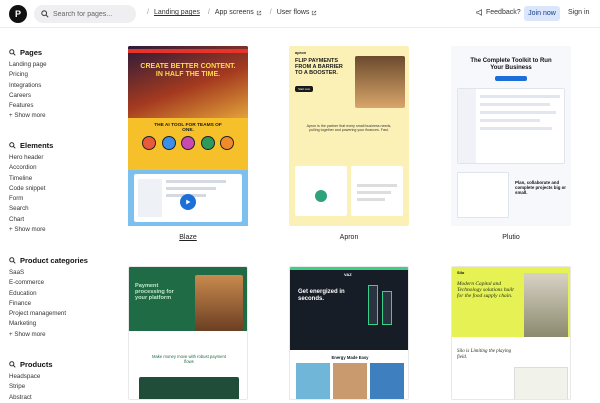  I want to click on sidebar-item-code-snippet: Code snippet, so click(31, 189).